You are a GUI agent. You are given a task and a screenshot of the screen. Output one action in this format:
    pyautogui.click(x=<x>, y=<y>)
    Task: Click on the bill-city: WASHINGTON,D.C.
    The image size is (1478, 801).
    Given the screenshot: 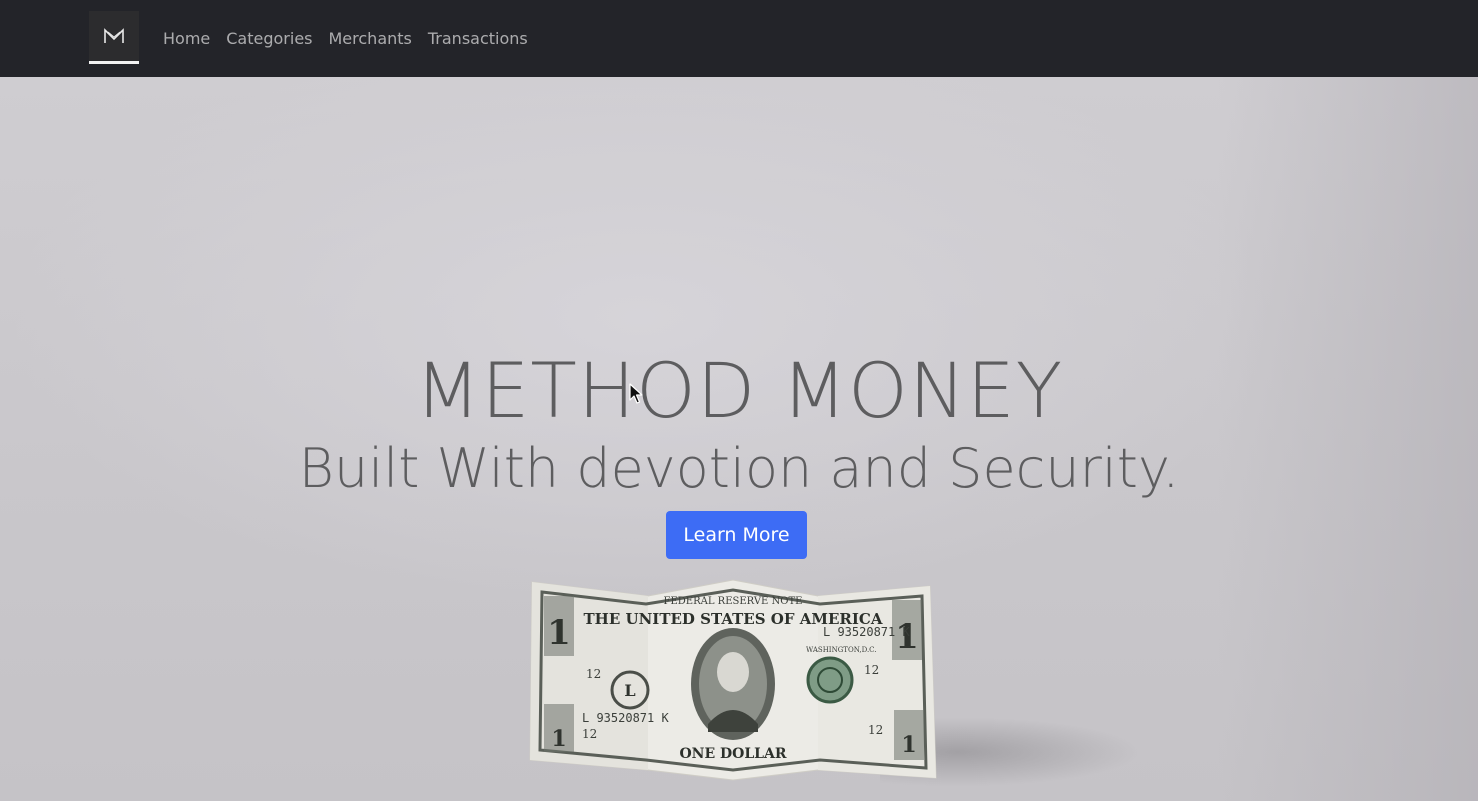 What is the action you would take?
    pyautogui.click(x=841, y=650)
    